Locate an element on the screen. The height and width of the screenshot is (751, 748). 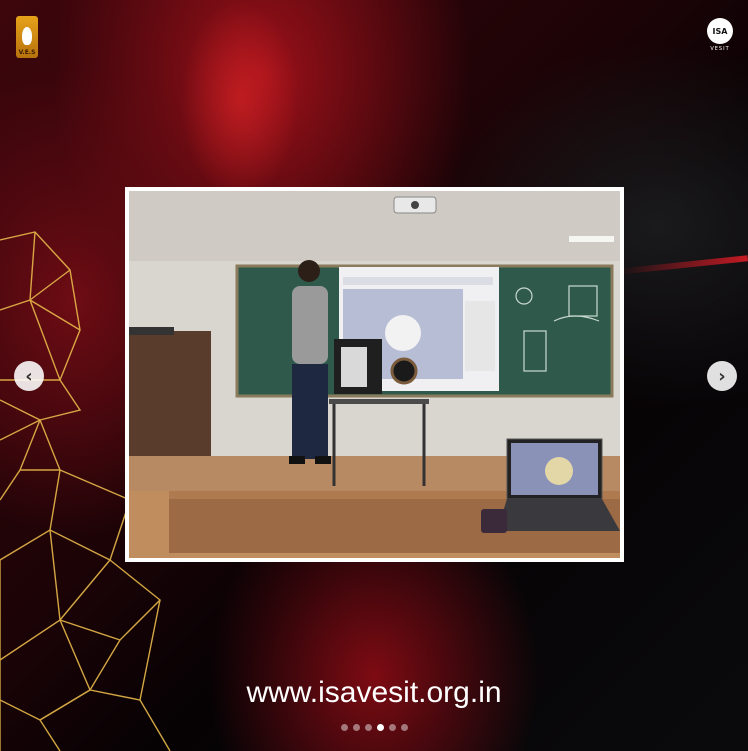
isa-circle-logo-icon: ISA is located at coordinates (720, 31).